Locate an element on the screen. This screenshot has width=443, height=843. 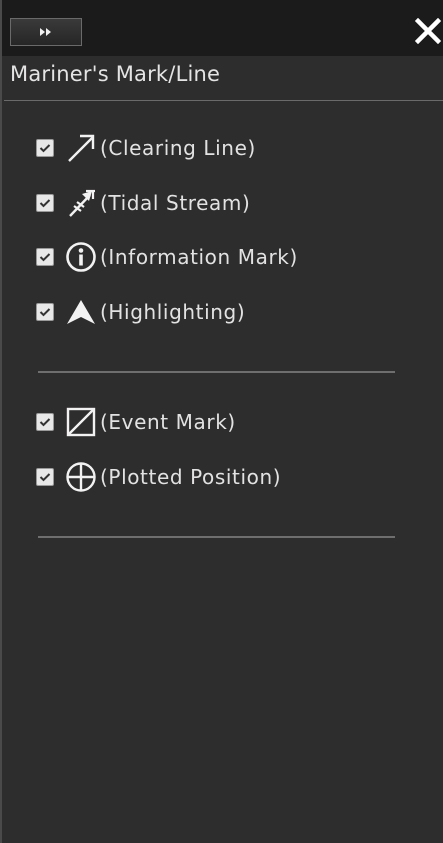
highlighting-label: (Highlighting) is located at coordinates (173, 312).